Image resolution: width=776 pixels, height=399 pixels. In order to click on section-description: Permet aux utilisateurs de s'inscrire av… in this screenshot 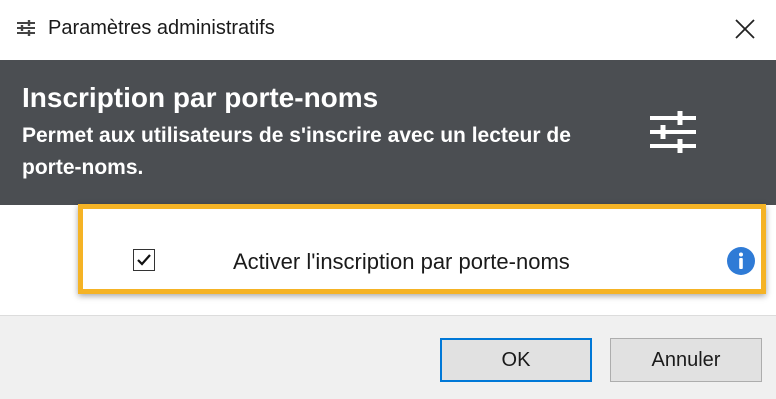, I will do `click(296, 151)`.